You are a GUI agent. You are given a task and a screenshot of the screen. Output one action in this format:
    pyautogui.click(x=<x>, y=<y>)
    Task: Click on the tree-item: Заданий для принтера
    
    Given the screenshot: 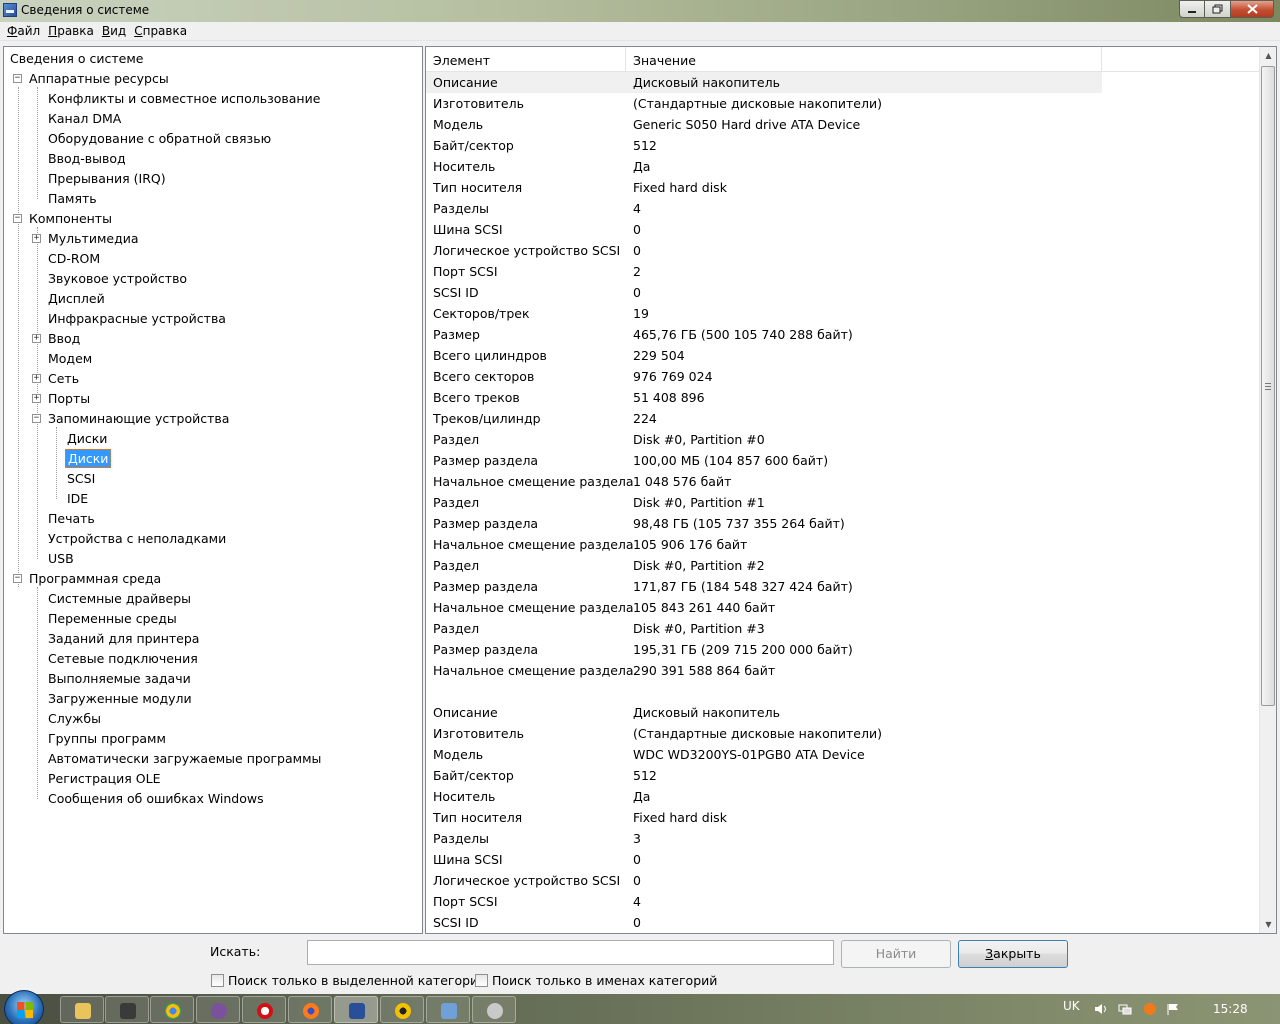 What is the action you would take?
    pyautogui.click(x=123, y=639)
    